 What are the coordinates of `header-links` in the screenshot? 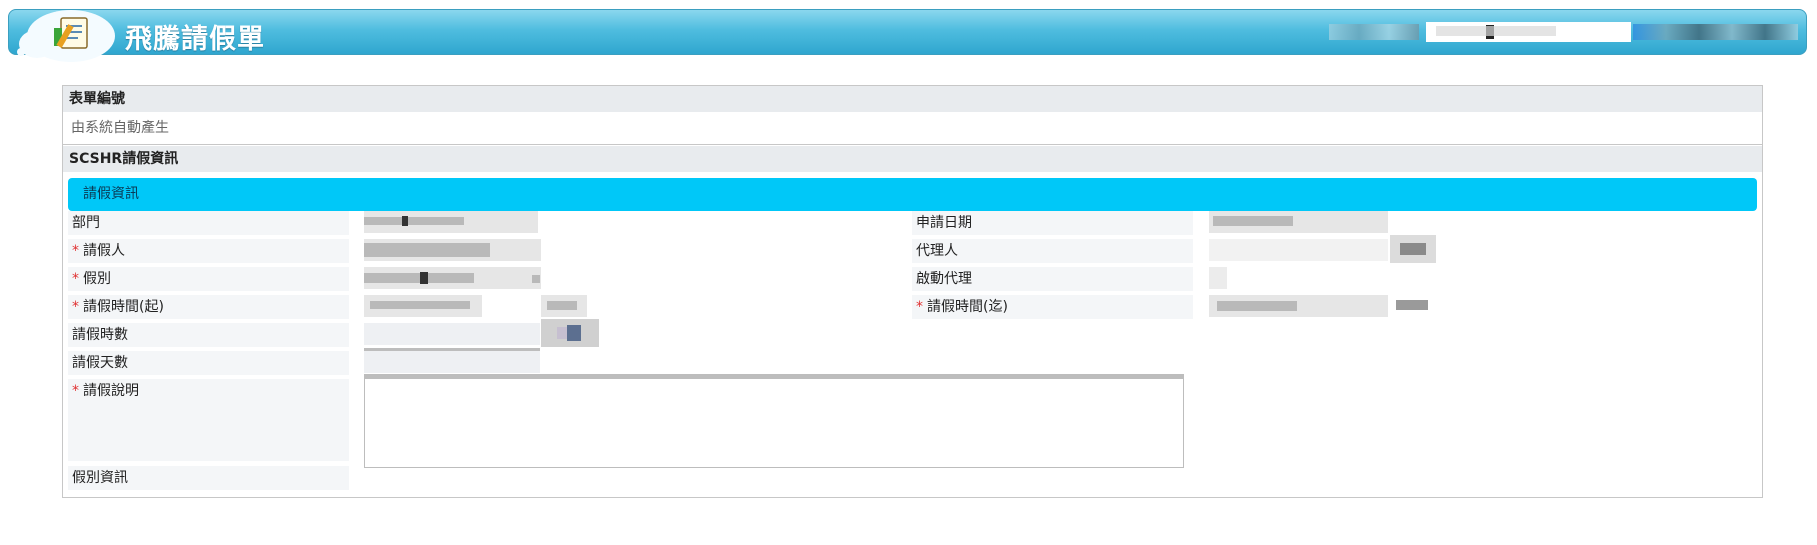 It's located at (1715, 32).